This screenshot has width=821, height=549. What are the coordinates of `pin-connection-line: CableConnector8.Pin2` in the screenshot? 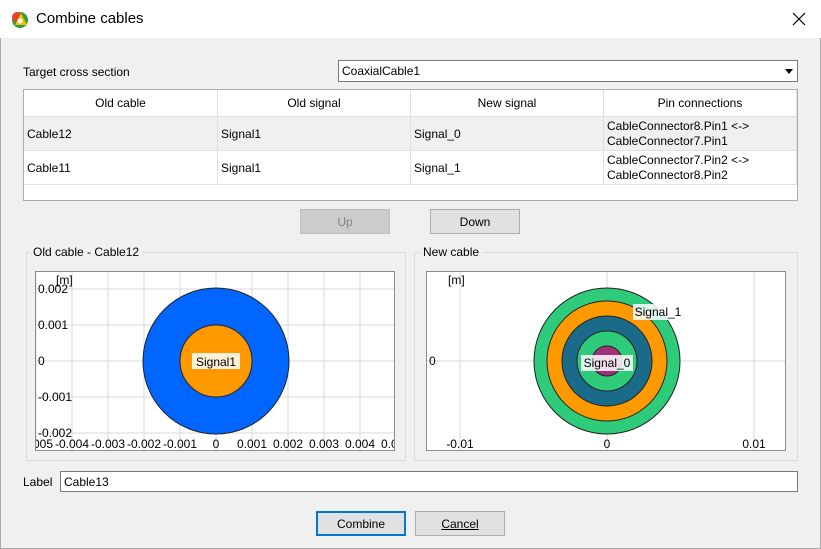 It's located at (667, 175).